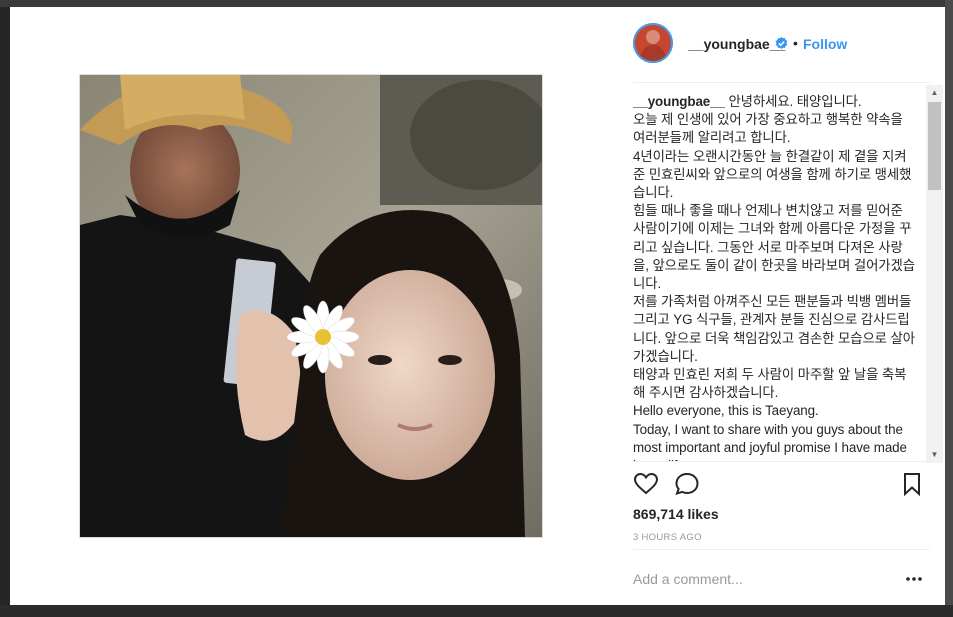 The width and height of the screenshot is (953, 617). I want to click on more-options-icon, so click(914, 579).